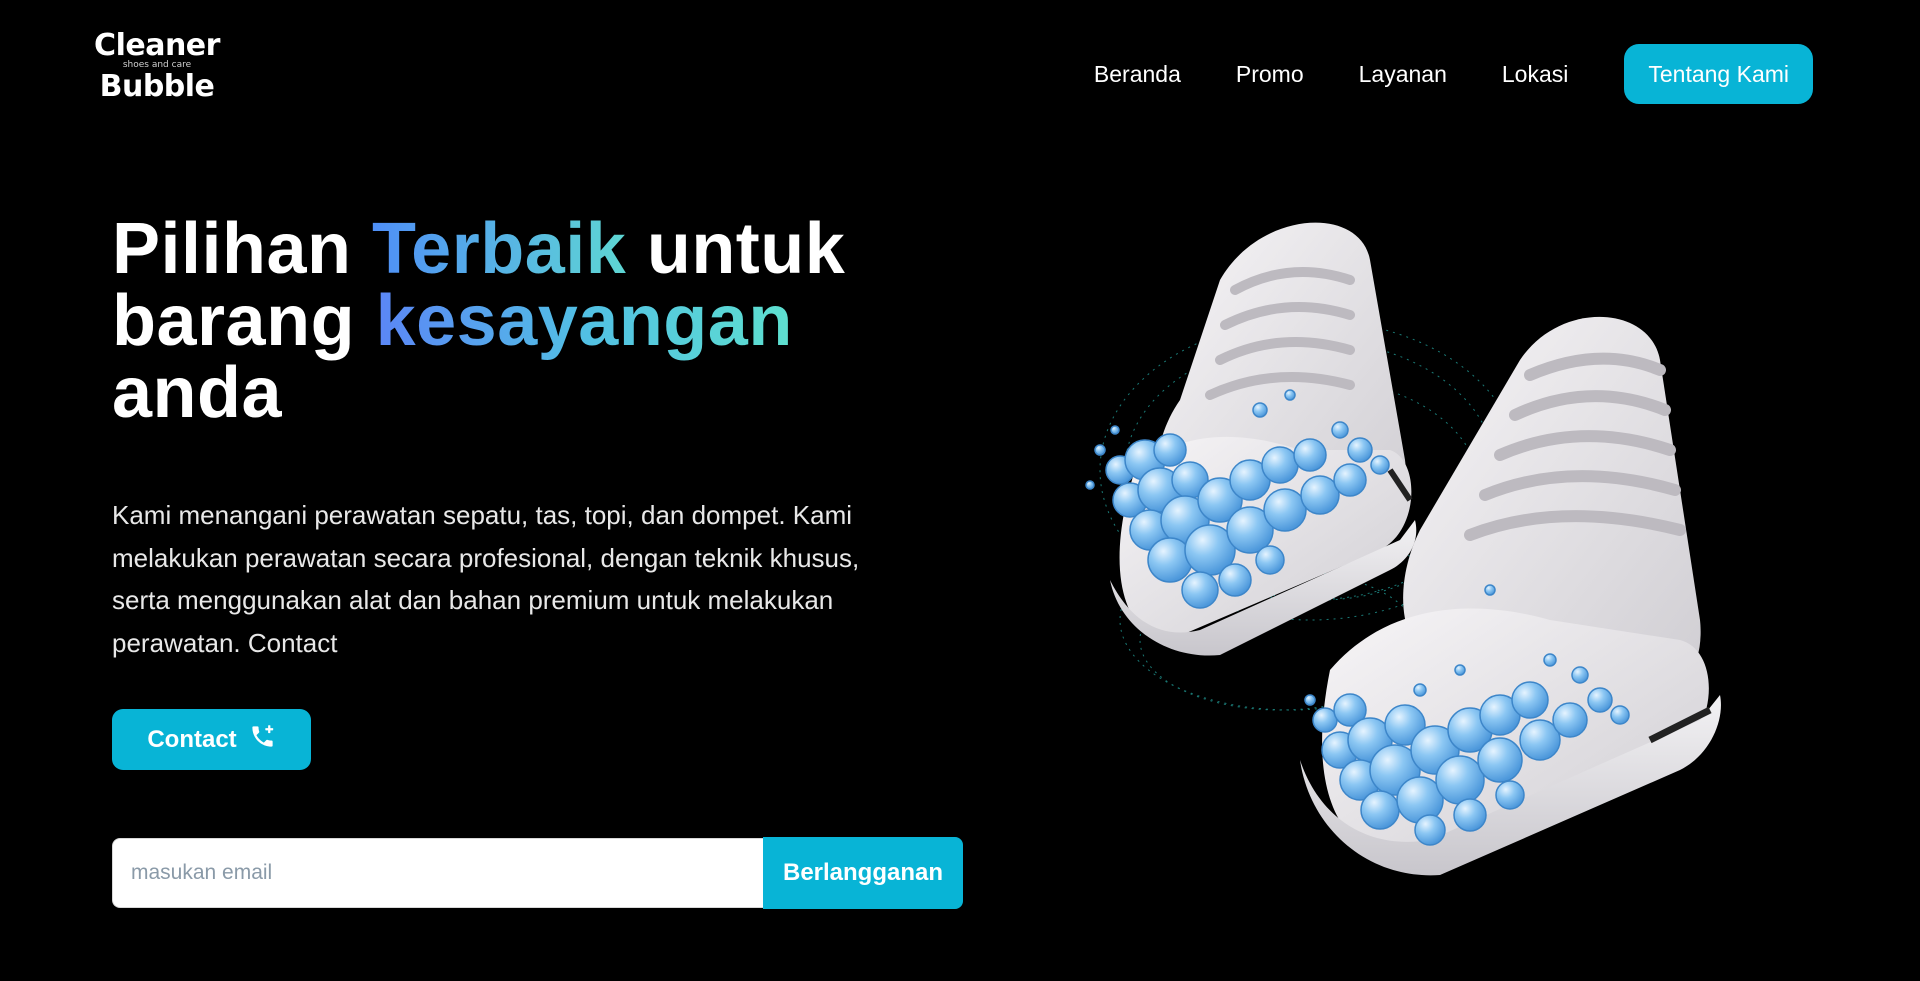  Describe the element at coordinates (157, 86) in the screenshot. I see `brand-name-line2: Bubble` at that location.